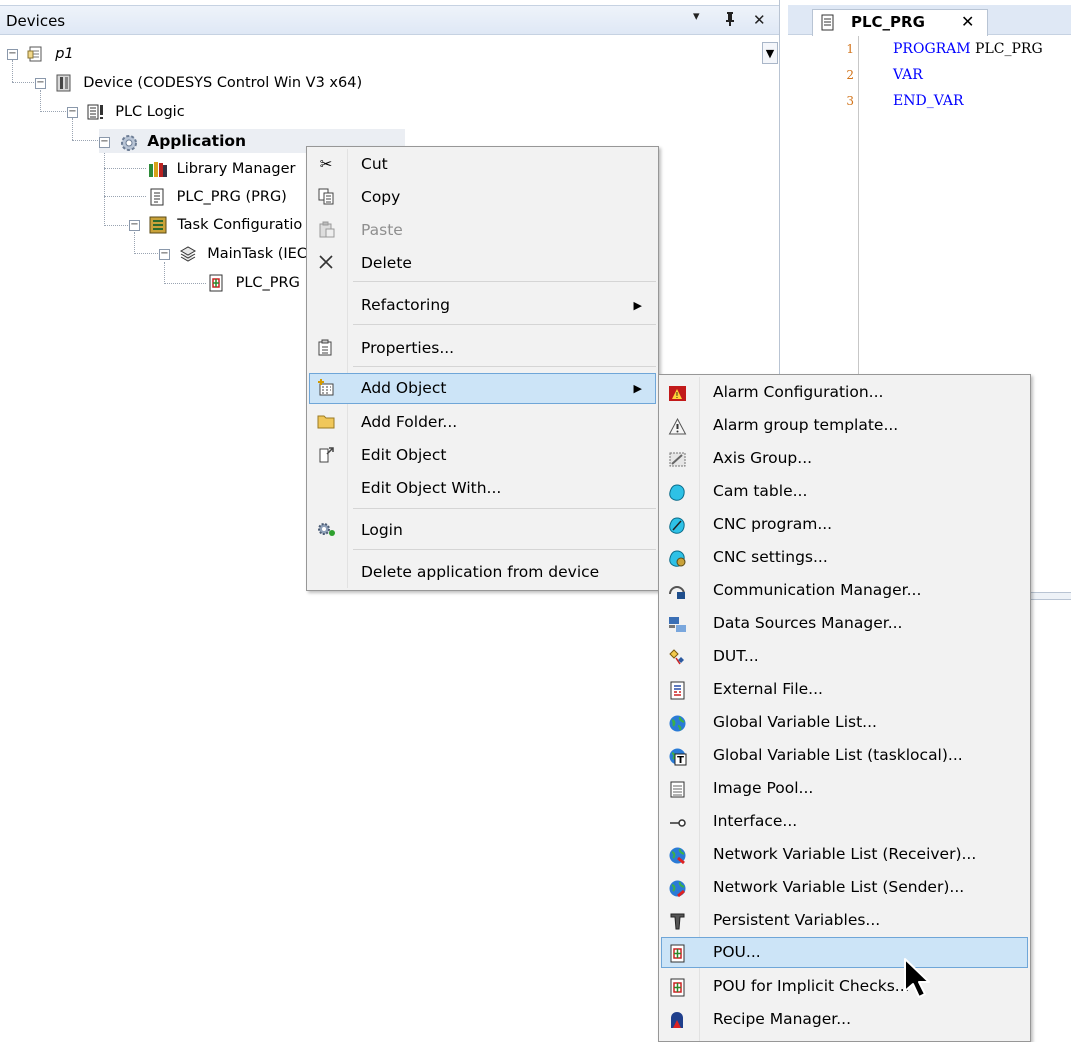 The image size is (1071, 1042). I want to click on cnc-program-icon, so click(677, 524).